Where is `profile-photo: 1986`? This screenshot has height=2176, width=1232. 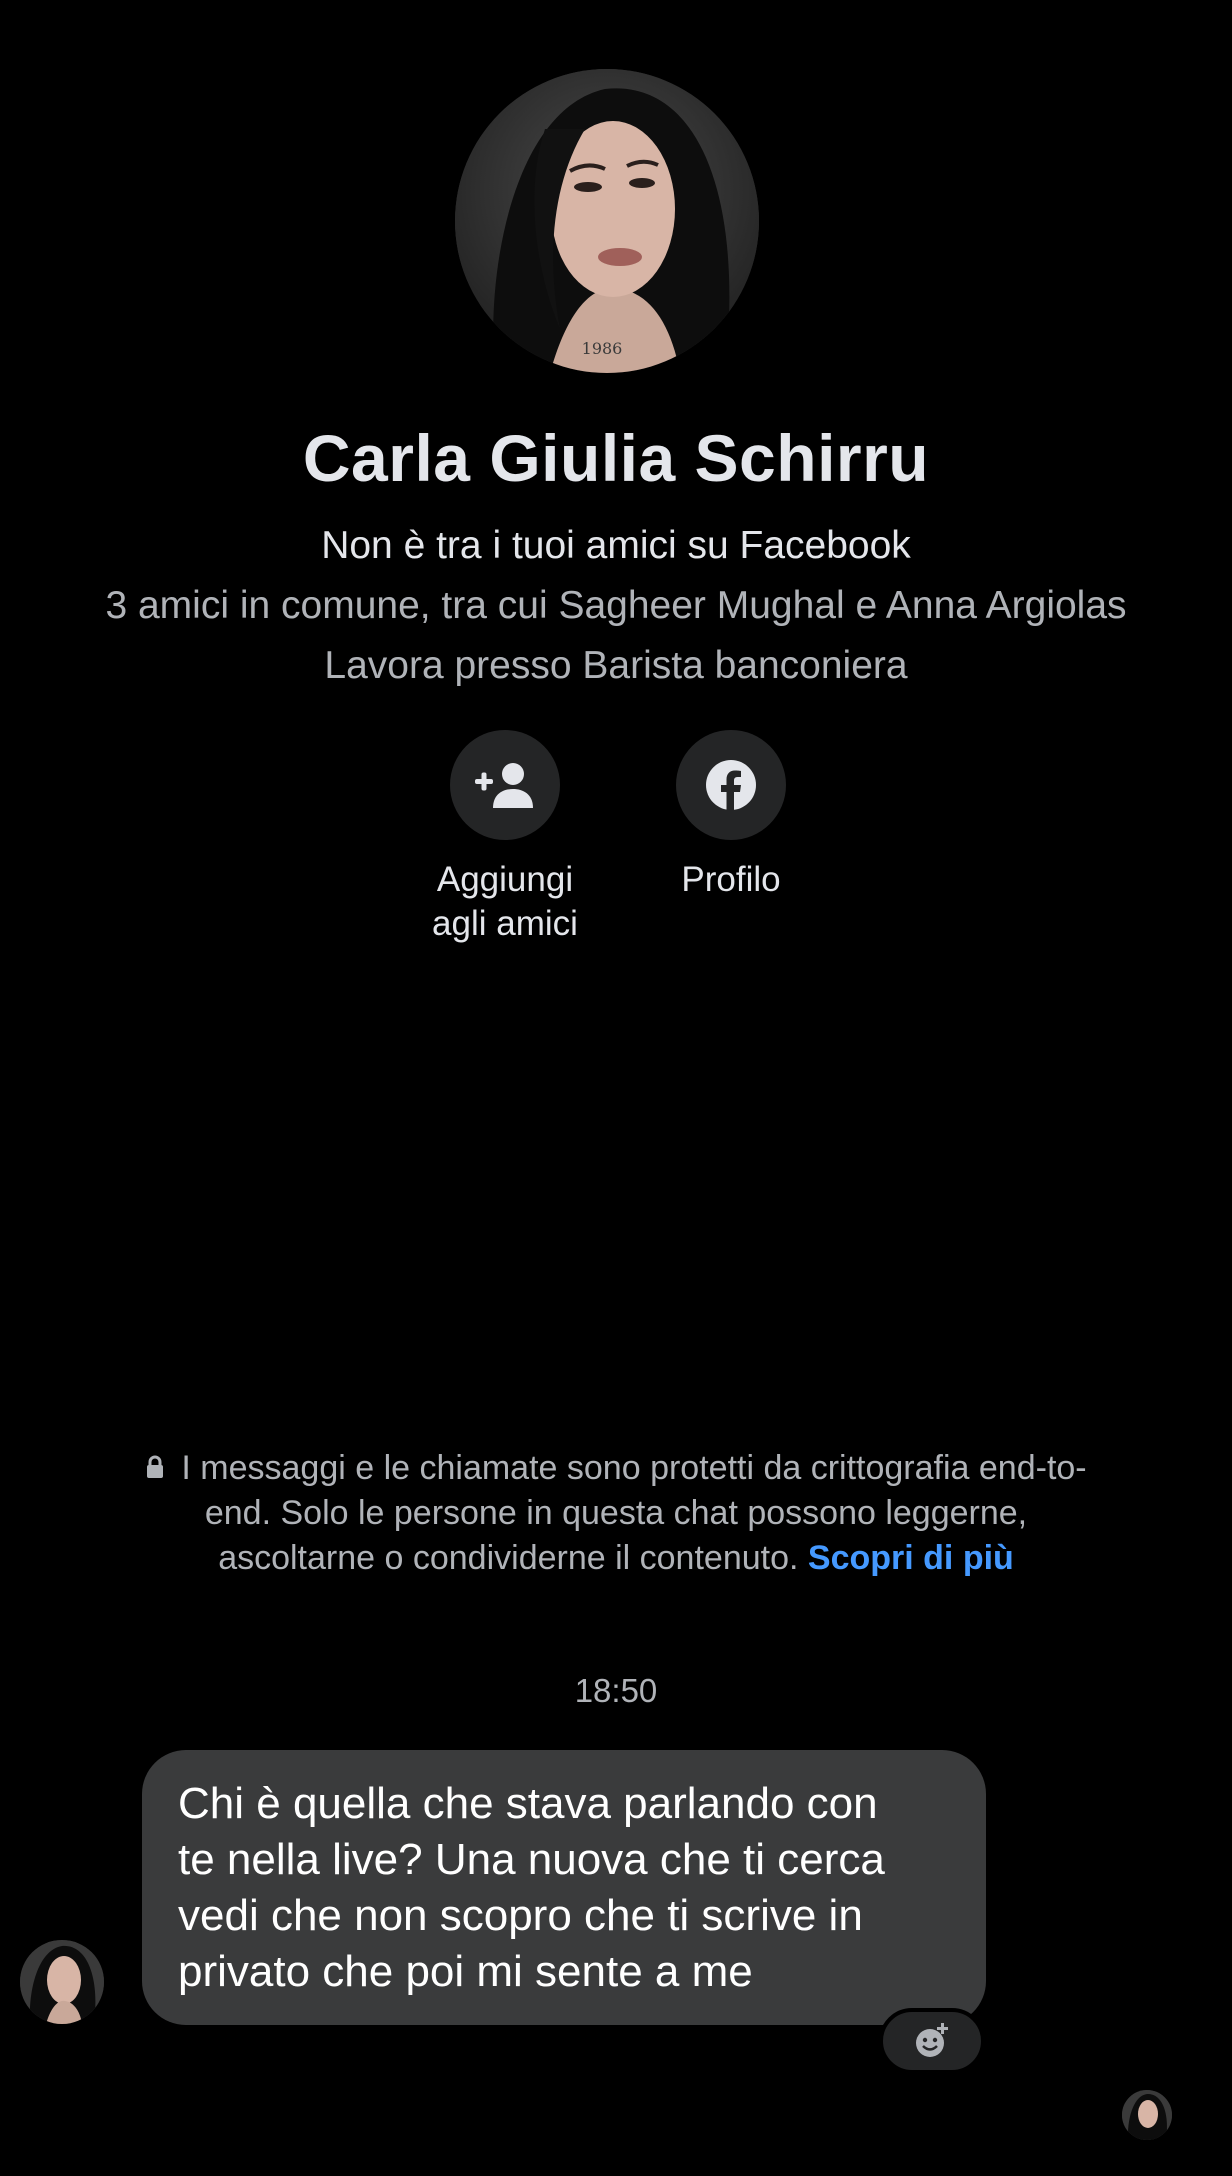
profile-photo: 1986 is located at coordinates (607, 221).